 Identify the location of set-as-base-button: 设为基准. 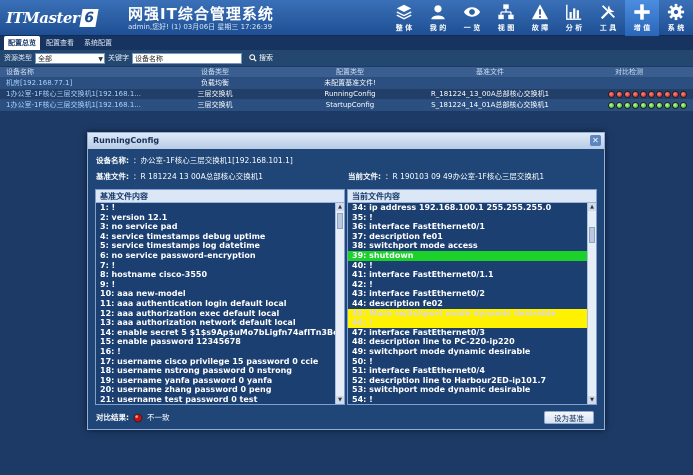
(569, 417).